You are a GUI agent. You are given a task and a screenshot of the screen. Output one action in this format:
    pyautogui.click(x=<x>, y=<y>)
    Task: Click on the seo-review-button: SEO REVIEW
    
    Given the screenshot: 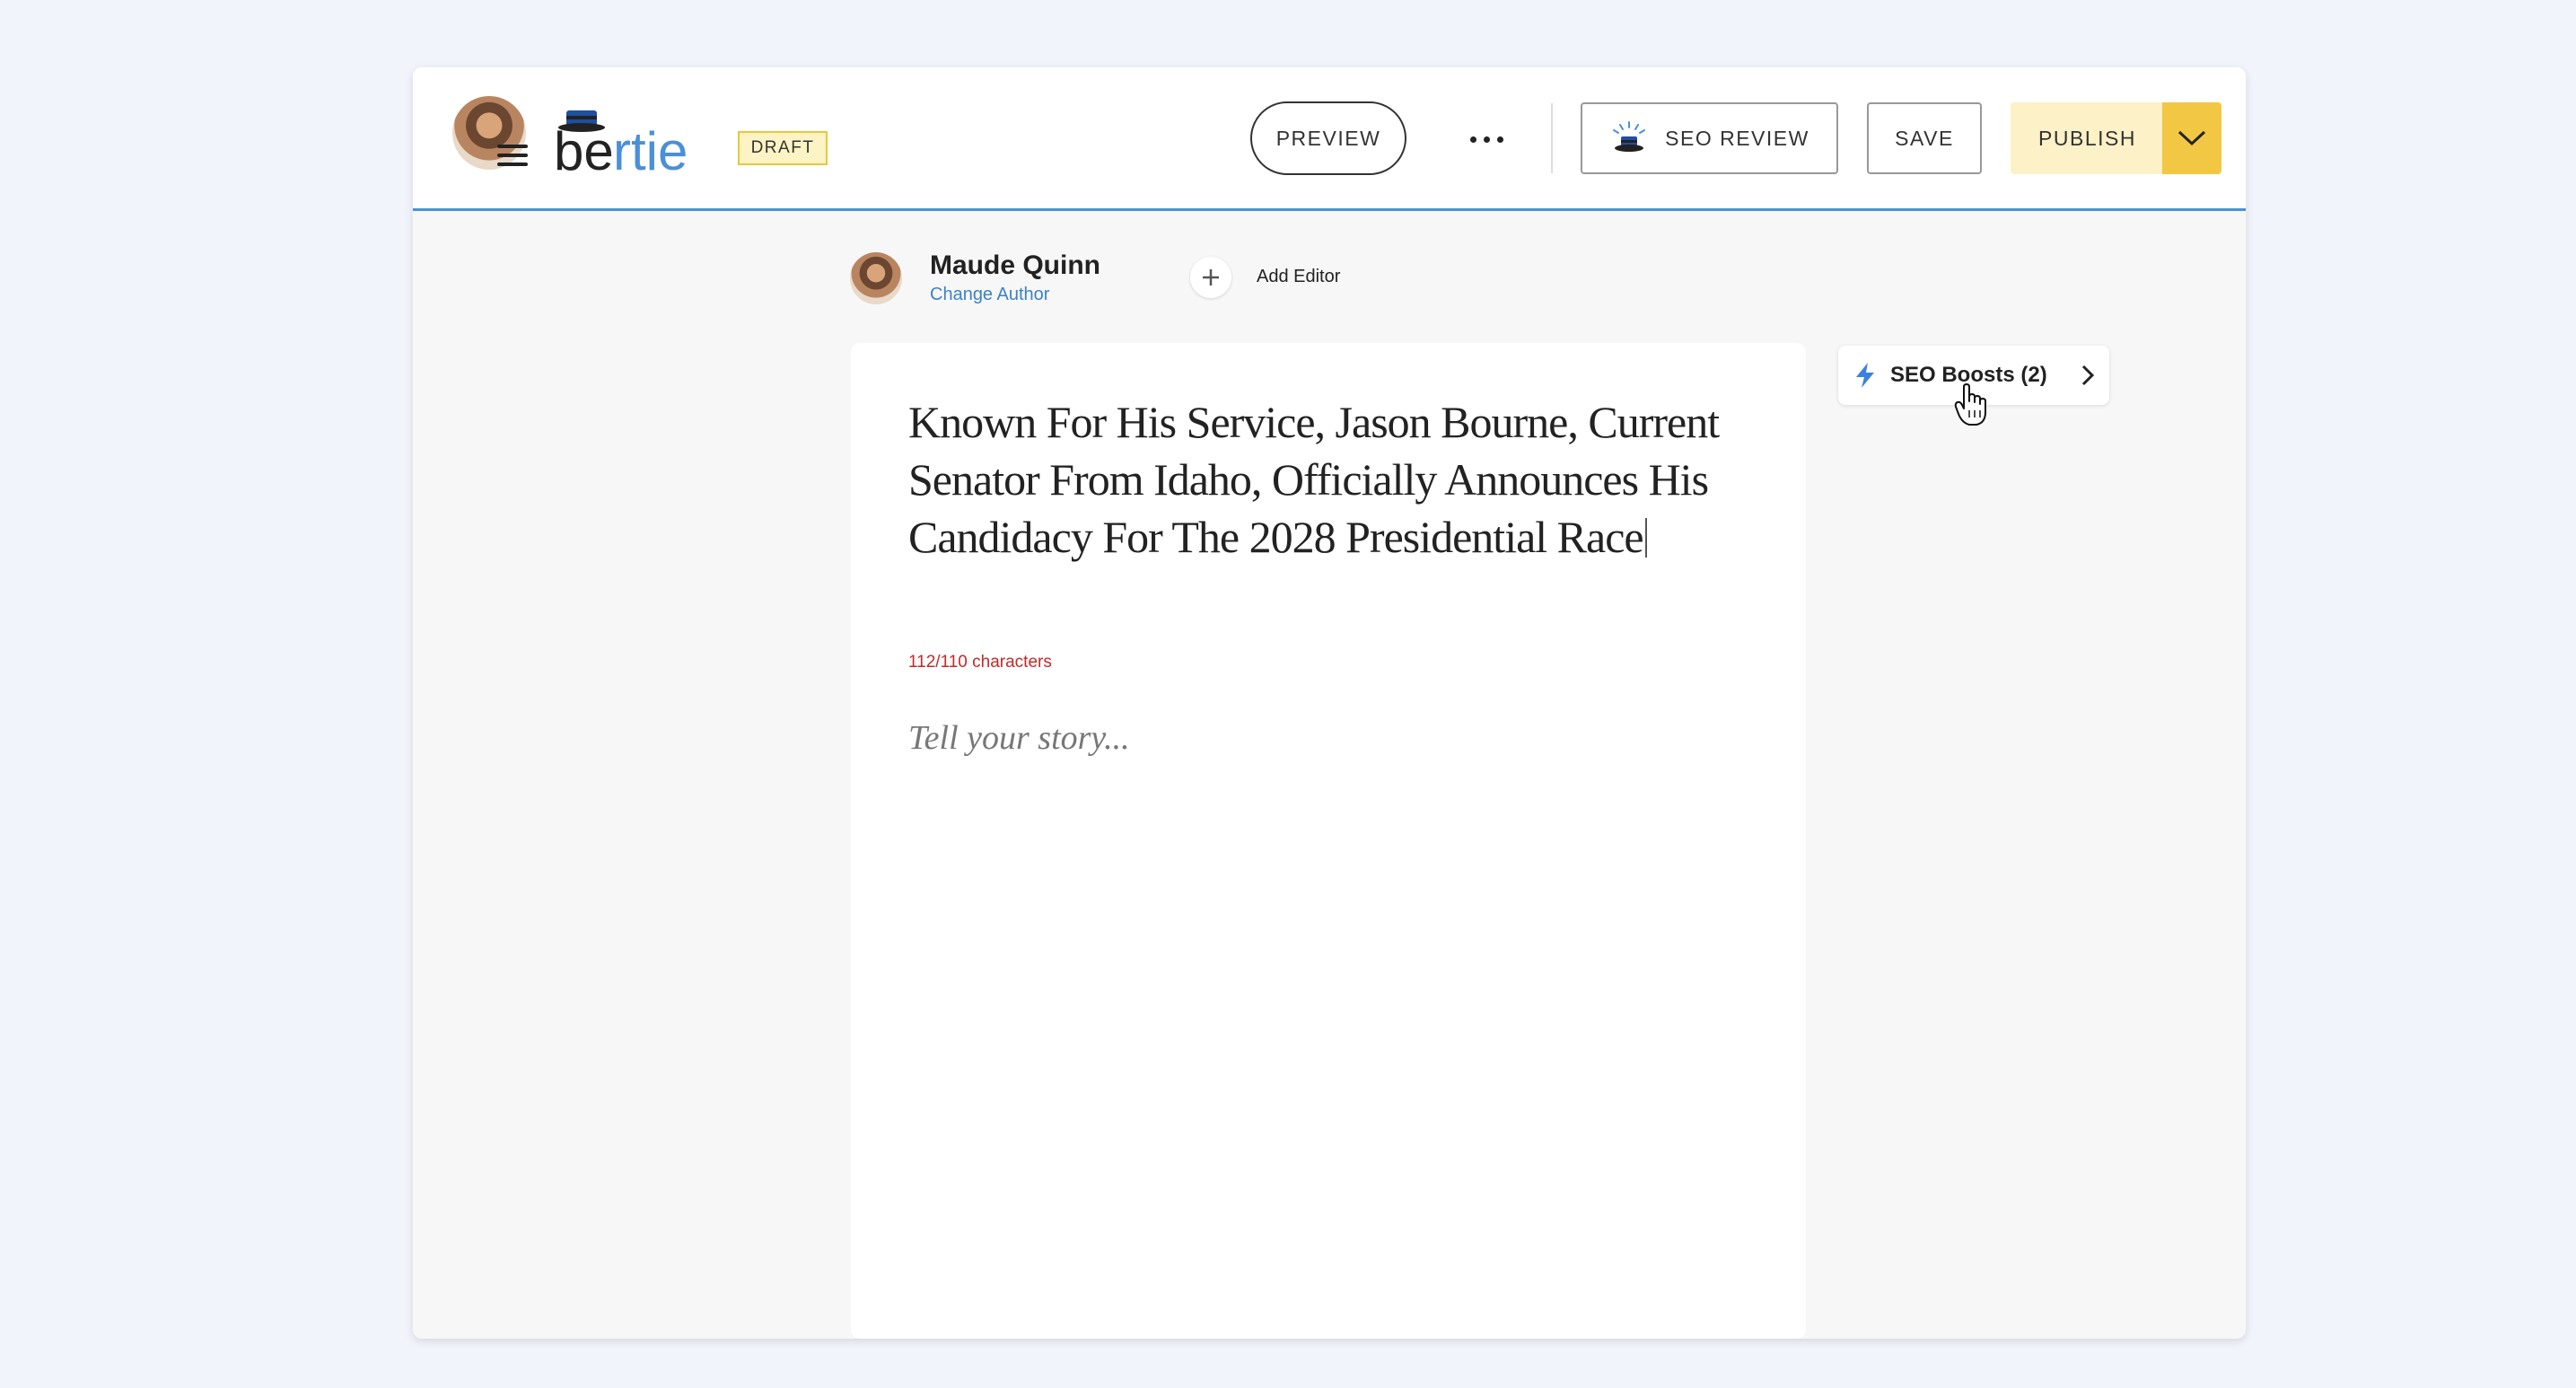 What is the action you would take?
    pyautogui.click(x=1709, y=138)
    